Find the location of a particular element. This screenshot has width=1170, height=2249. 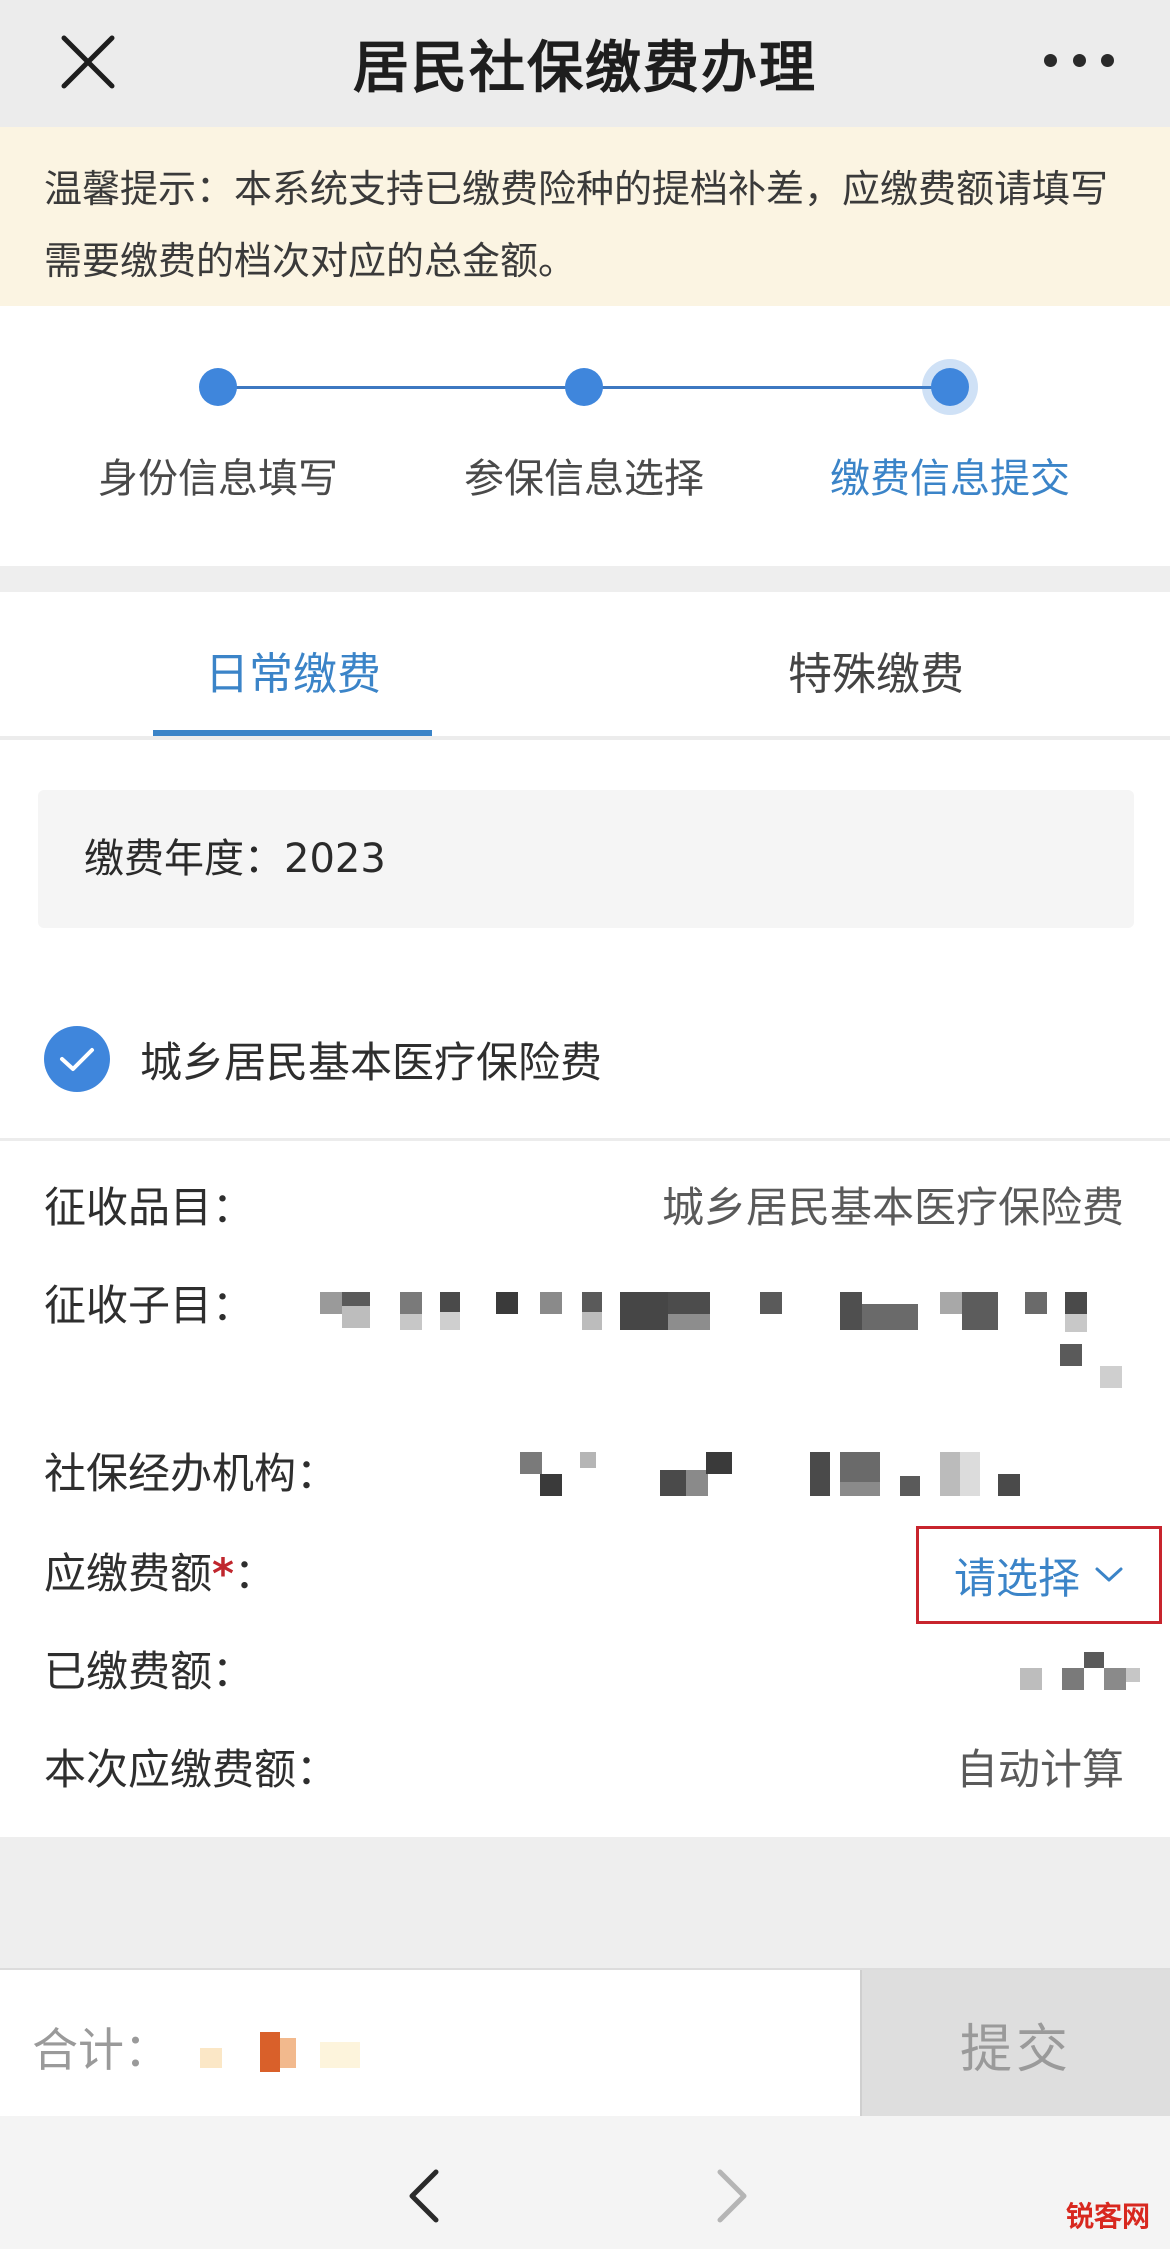

tab-daily-payment: 日常缴费 is located at coordinates (293, 670).